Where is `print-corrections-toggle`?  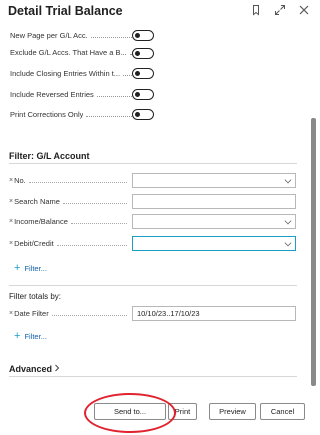 print-corrections-toggle is located at coordinates (143, 114).